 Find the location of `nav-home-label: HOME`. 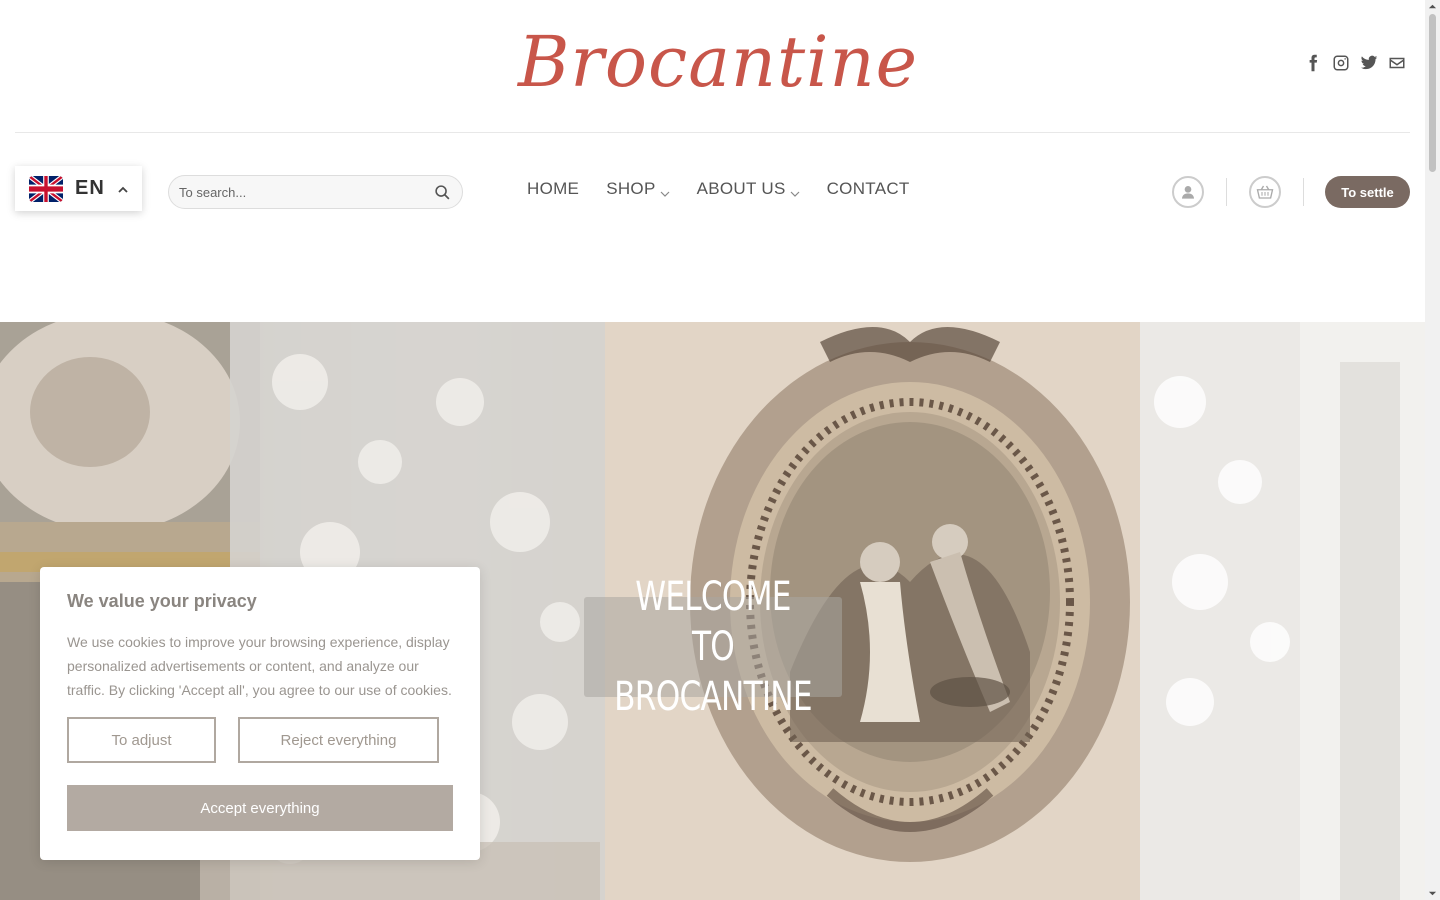

nav-home-label: HOME is located at coordinates (553, 188).